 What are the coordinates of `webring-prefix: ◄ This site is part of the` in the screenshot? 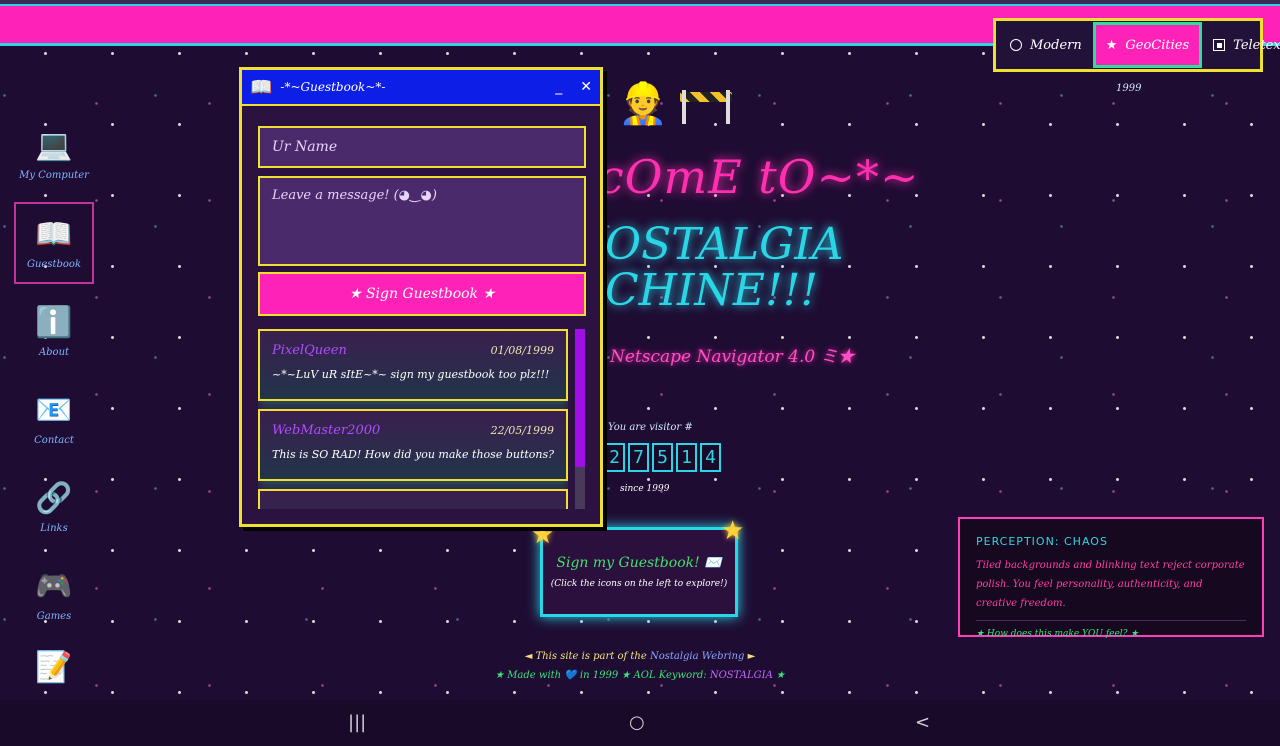 It's located at (585, 656).